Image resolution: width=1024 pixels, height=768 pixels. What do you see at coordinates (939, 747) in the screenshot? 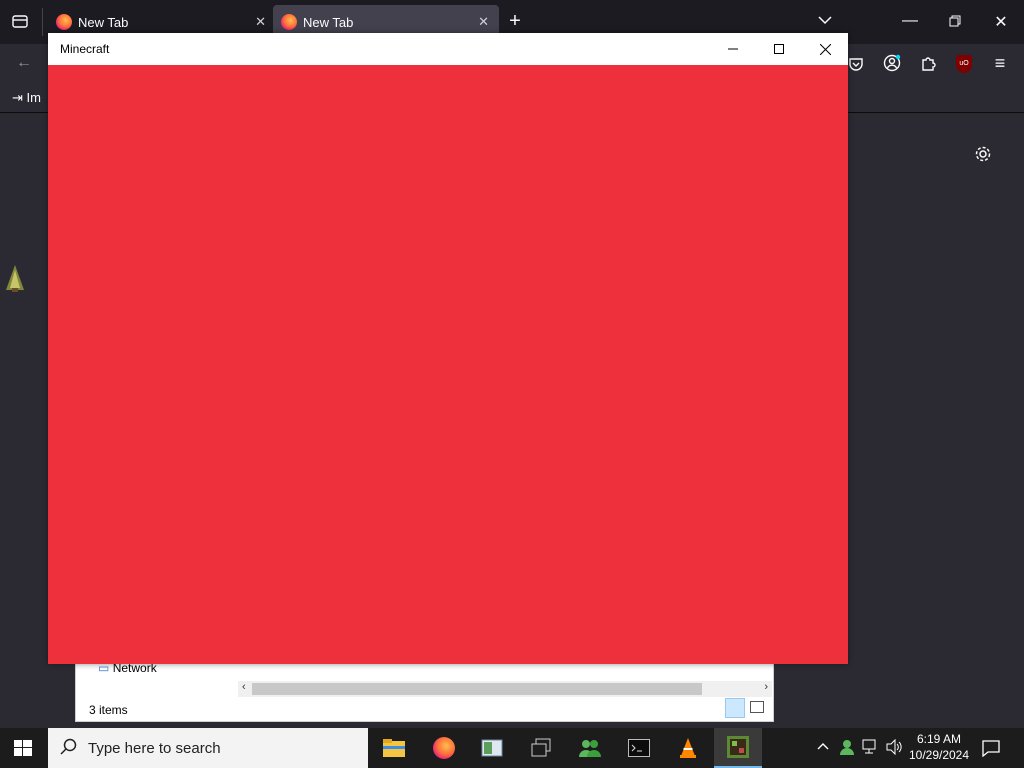
I see `clock: 6:19 AM 10/29/2024` at bounding box center [939, 747].